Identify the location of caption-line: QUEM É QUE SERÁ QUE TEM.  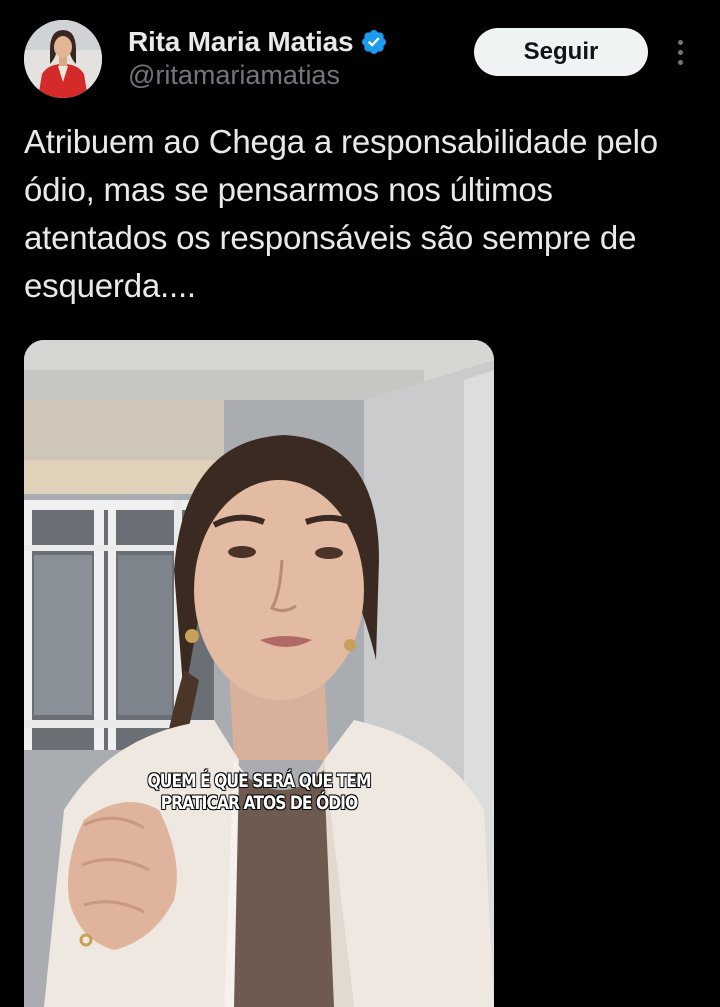
(259, 781).